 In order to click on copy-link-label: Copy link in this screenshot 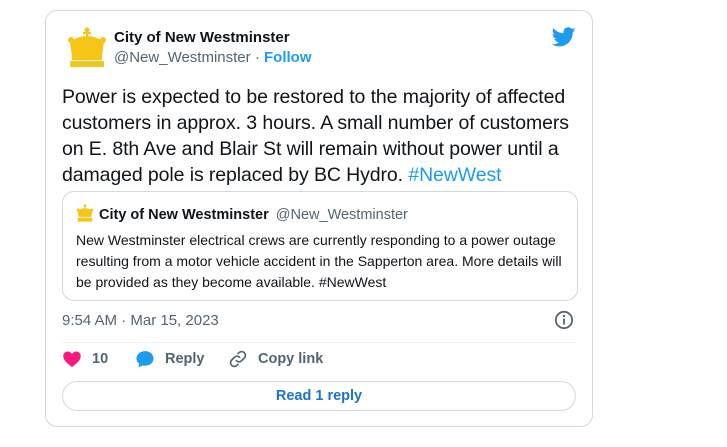, I will do `click(291, 359)`.